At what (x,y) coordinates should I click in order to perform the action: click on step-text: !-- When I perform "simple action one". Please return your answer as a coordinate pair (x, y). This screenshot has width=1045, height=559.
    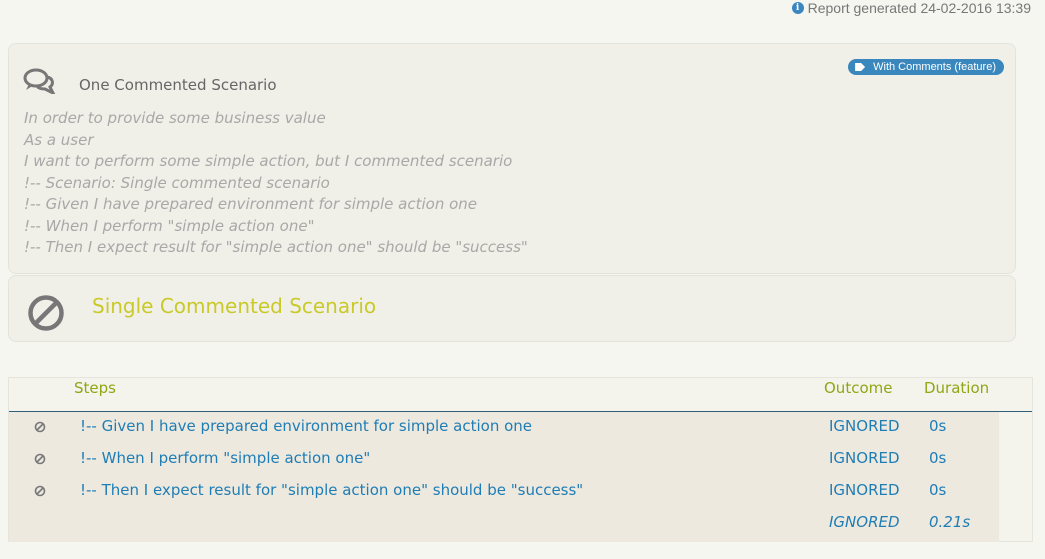
    Looking at the image, I should click on (225, 458).